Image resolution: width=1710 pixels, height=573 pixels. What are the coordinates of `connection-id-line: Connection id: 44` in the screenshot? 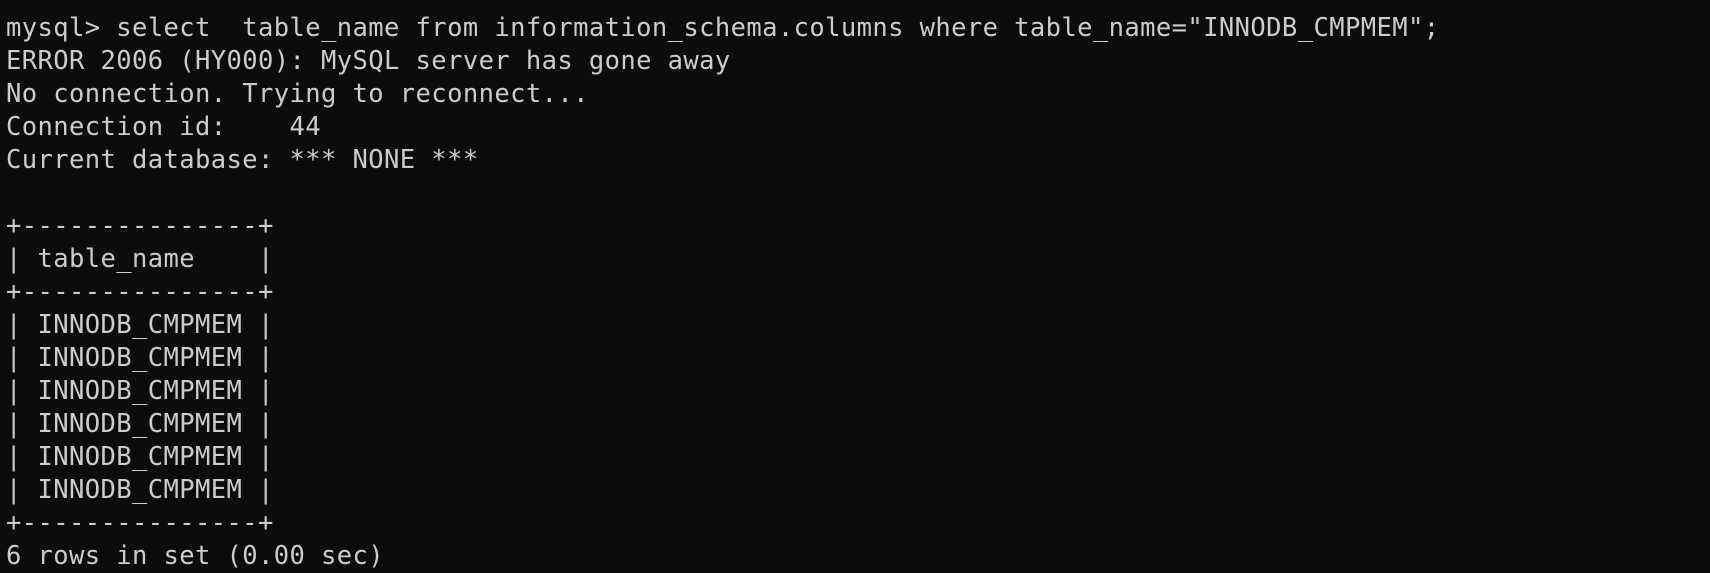 It's located at (164, 127).